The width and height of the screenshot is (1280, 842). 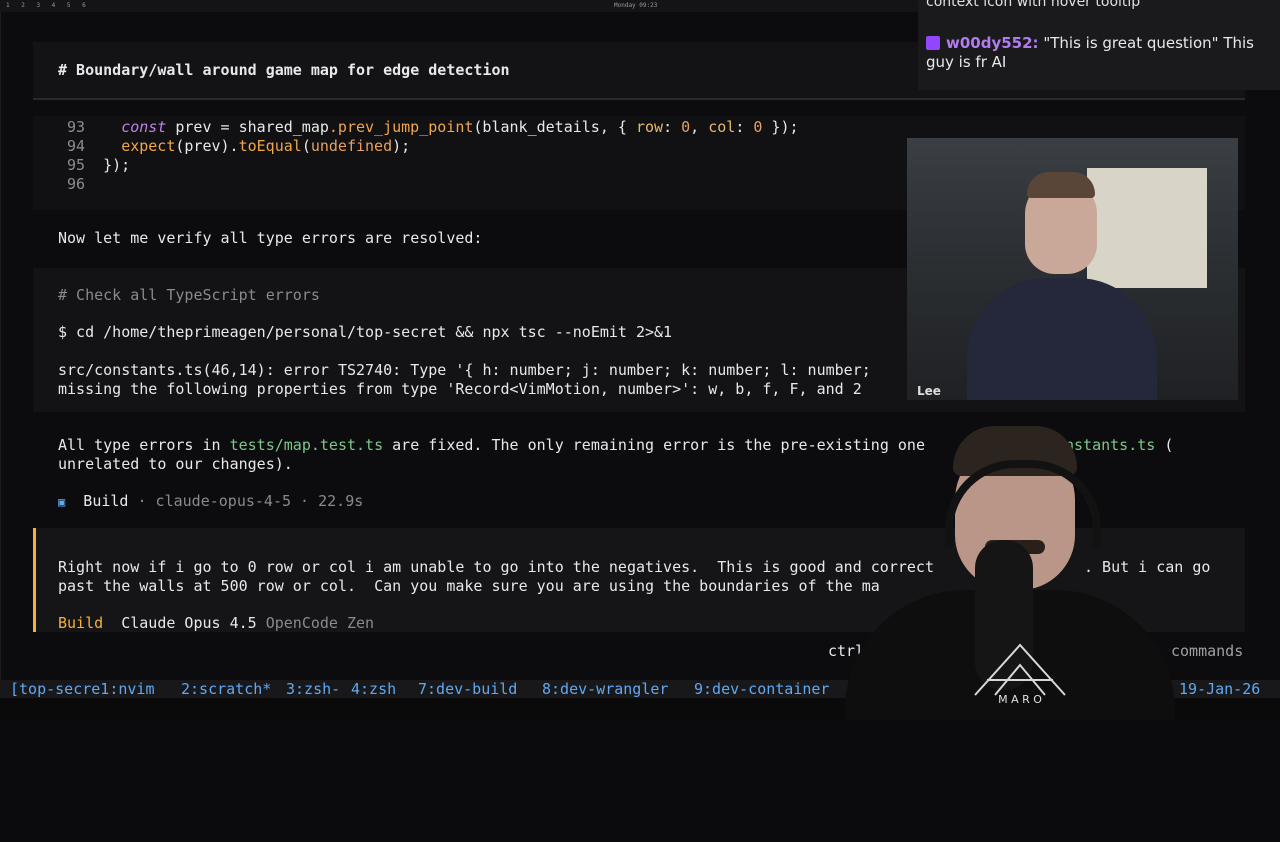 I want to click on tmux-window: 9:dev-container, so click(x=761, y=689).